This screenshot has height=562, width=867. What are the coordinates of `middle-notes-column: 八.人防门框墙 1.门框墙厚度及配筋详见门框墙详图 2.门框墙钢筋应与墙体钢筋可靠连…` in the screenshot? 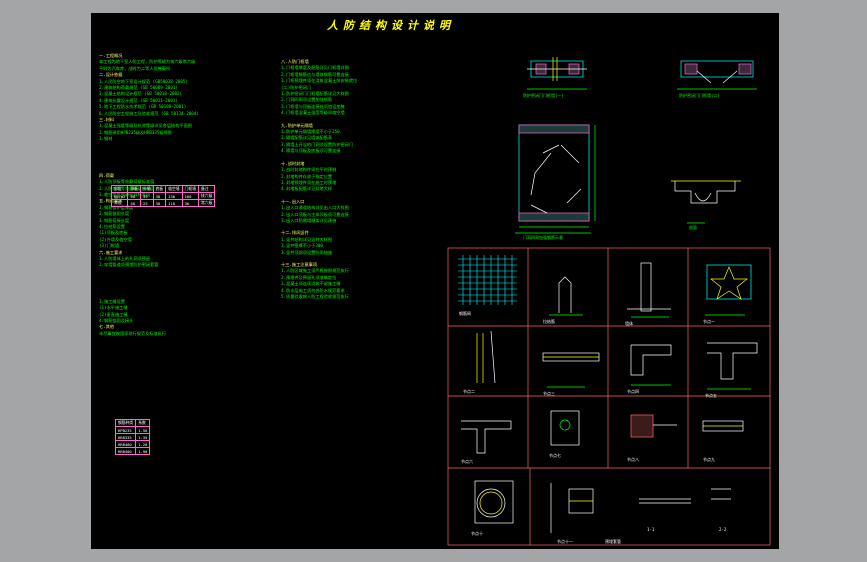 It's located at (319, 176).